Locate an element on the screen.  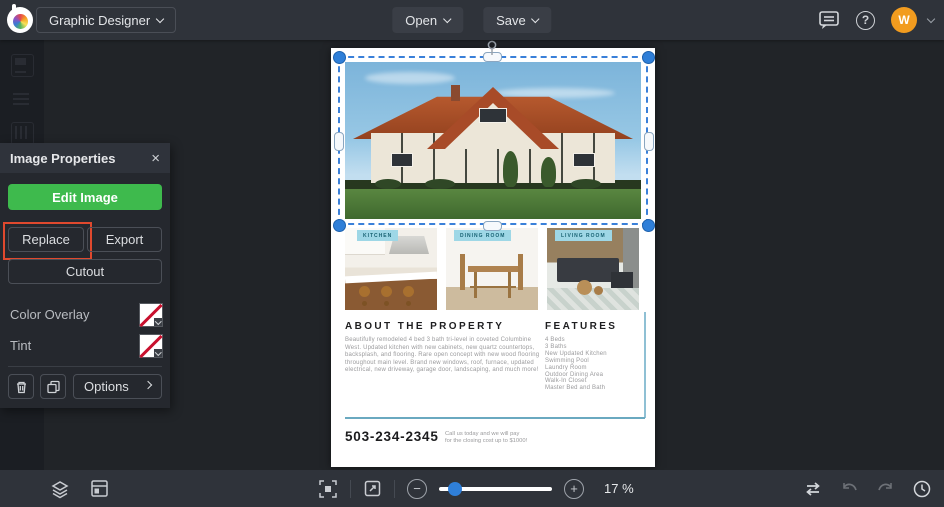
selection-handle-se is located at coordinates (648, 225).